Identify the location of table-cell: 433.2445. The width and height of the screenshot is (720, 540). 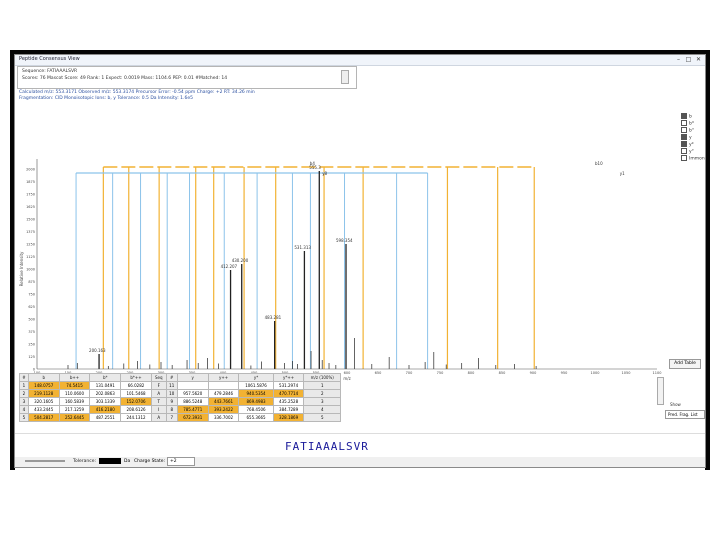
(43, 409).